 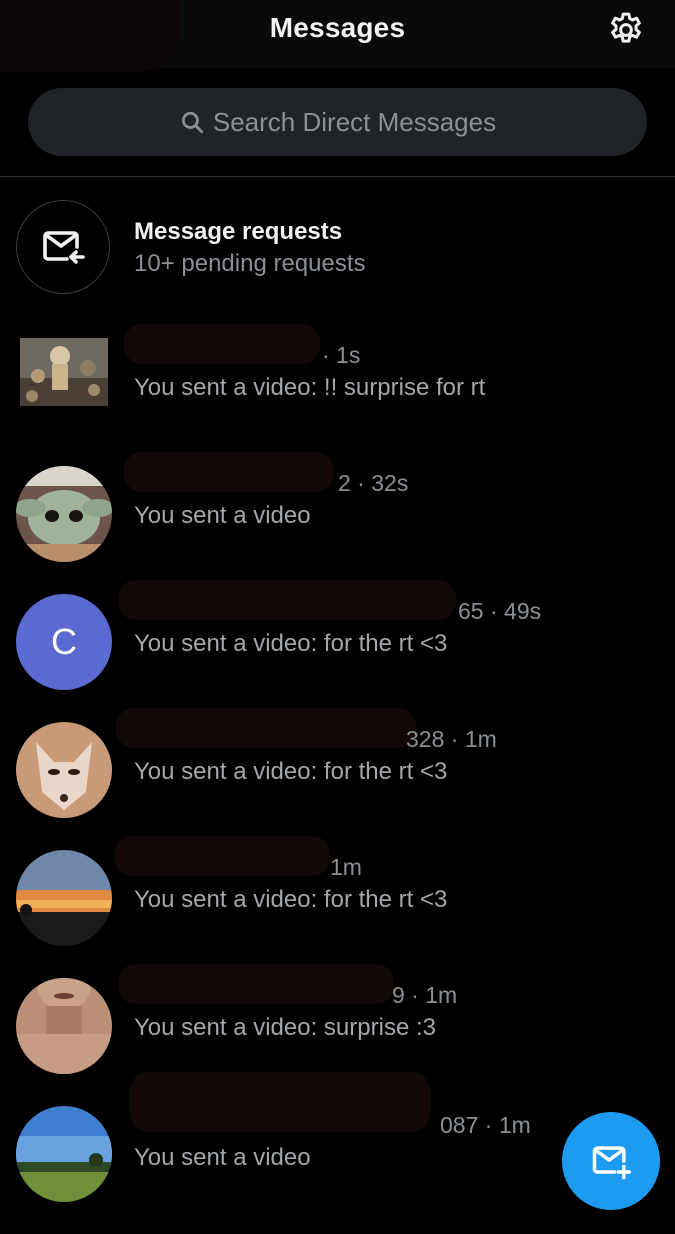 What do you see at coordinates (485, 1125) in the screenshot?
I see `conversation-meta: 087 · 1m` at bounding box center [485, 1125].